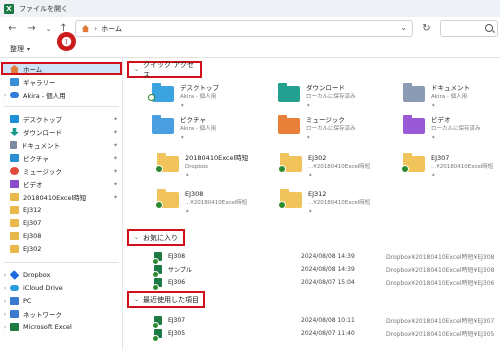 This screenshot has width=500, height=350. I want to click on quick-access-item-excel-jitan: 20180410Excel時短 Dropbox ✦, so click(202, 167).